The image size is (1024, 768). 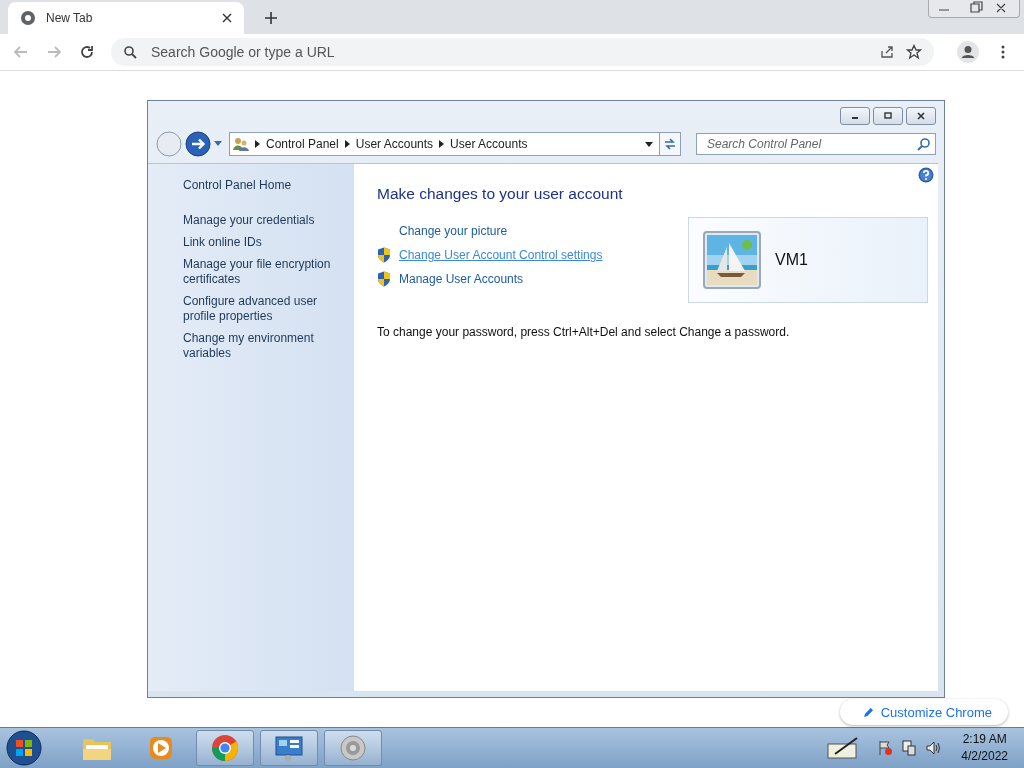 I want to click on customize-chrome-button: Customize Chrome, so click(x=923, y=712).